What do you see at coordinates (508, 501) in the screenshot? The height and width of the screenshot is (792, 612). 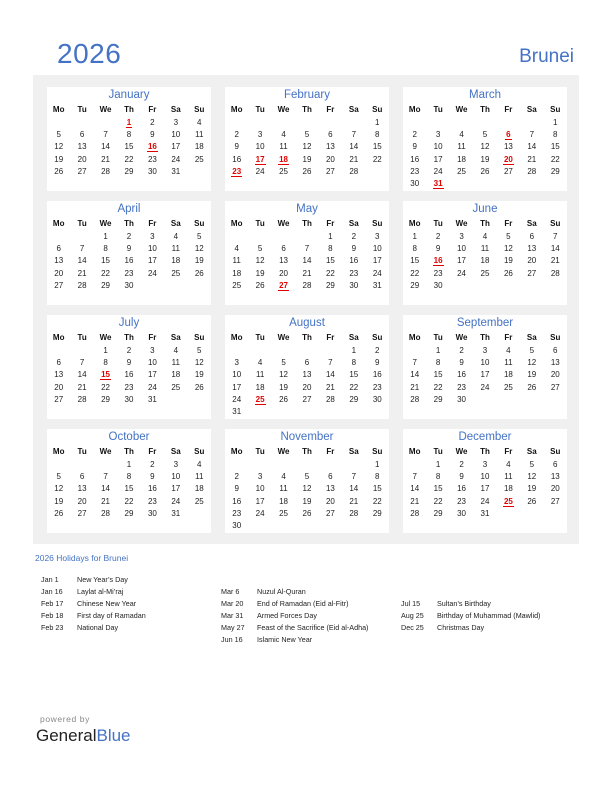 I see `holiday-day-cell: 25` at bounding box center [508, 501].